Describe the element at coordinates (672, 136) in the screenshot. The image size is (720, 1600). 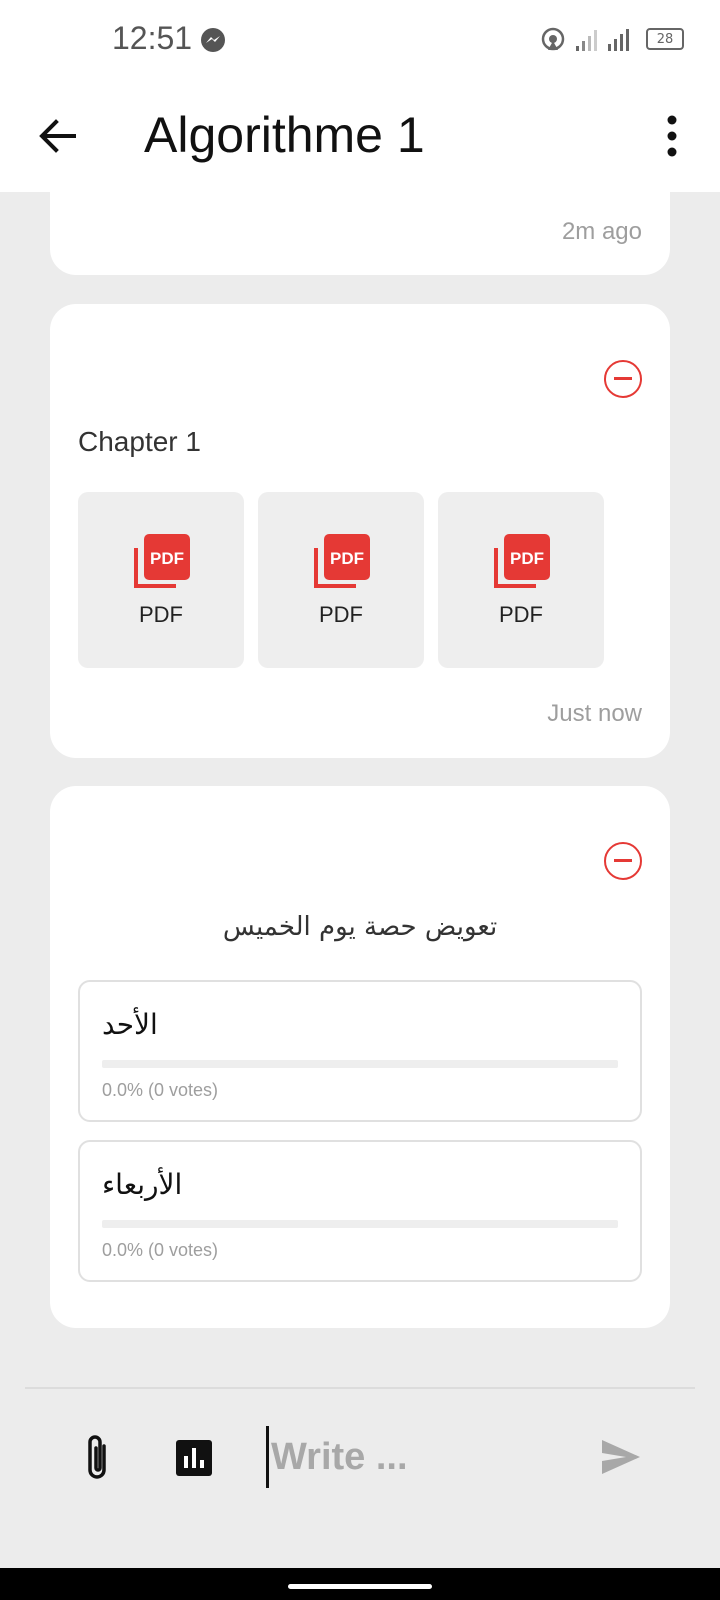
I see `more-vert-icon` at that location.